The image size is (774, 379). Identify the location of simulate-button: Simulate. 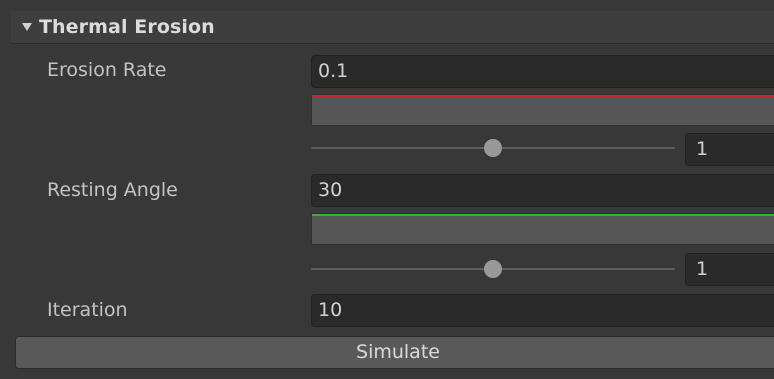
(394, 352).